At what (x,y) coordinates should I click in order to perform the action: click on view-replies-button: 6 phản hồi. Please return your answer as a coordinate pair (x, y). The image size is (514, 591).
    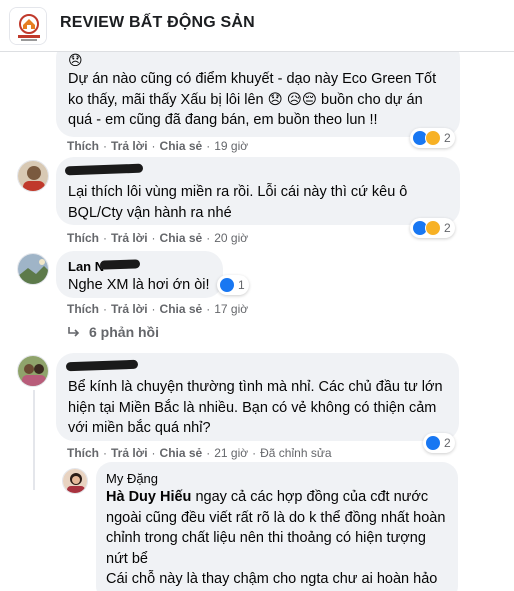
    Looking at the image, I should click on (113, 332).